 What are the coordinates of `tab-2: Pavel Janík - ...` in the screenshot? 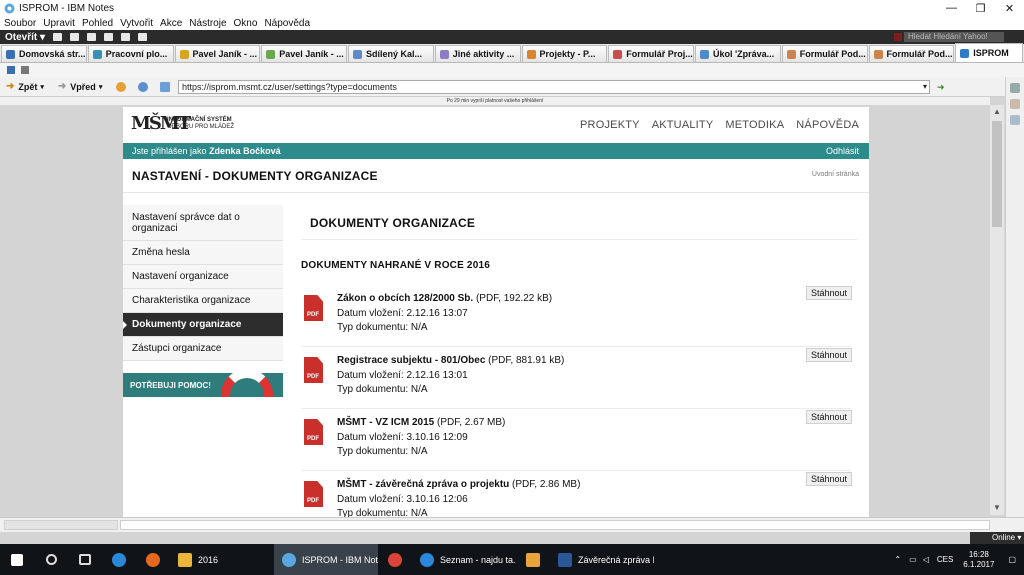 It's located at (217, 53).